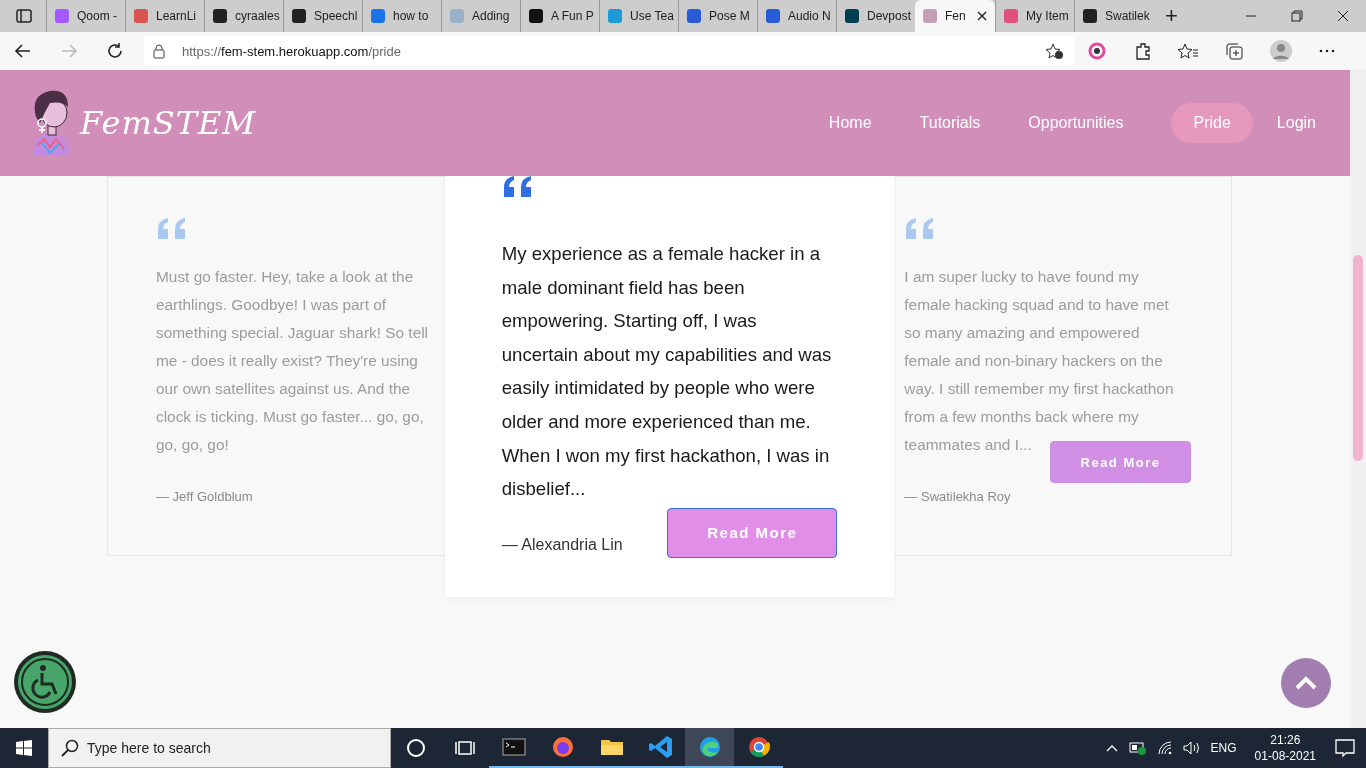 The image size is (1366, 768). Describe the element at coordinates (1358, 399) in the screenshot. I see `scrollbar` at that location.